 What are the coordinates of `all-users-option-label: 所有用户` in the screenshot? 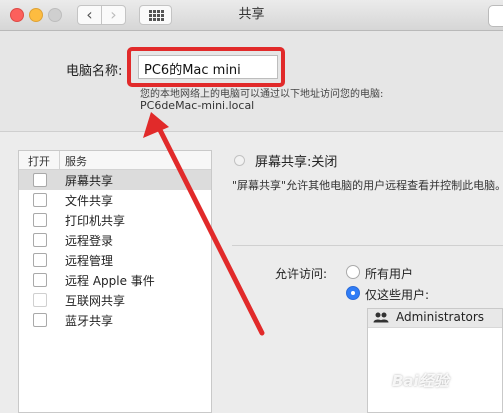 It's located at (389, 273).